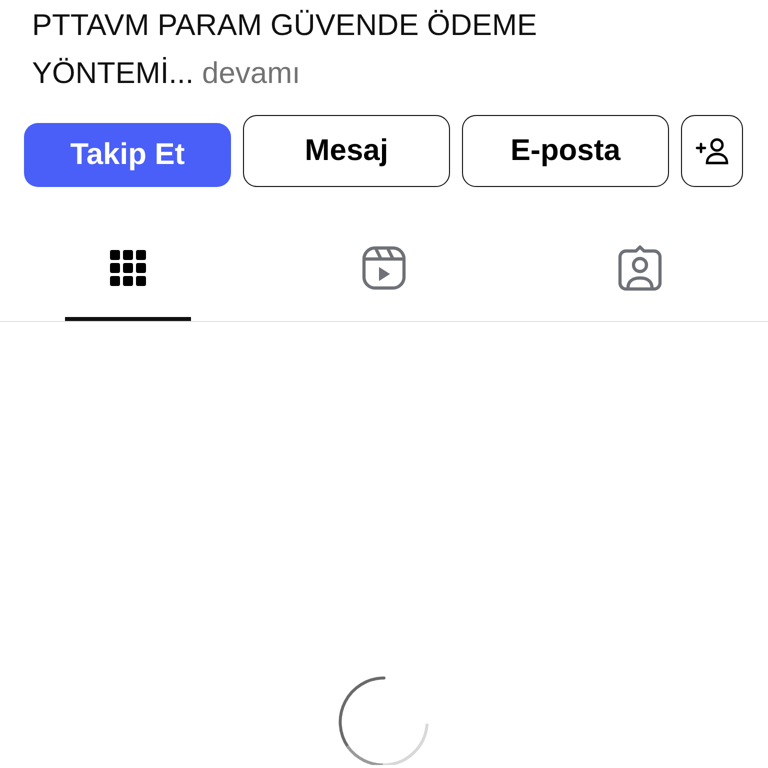 The width and height of the screenshot is (768, 768). I want to click on loading-spinner-icon, so click(384, 720).